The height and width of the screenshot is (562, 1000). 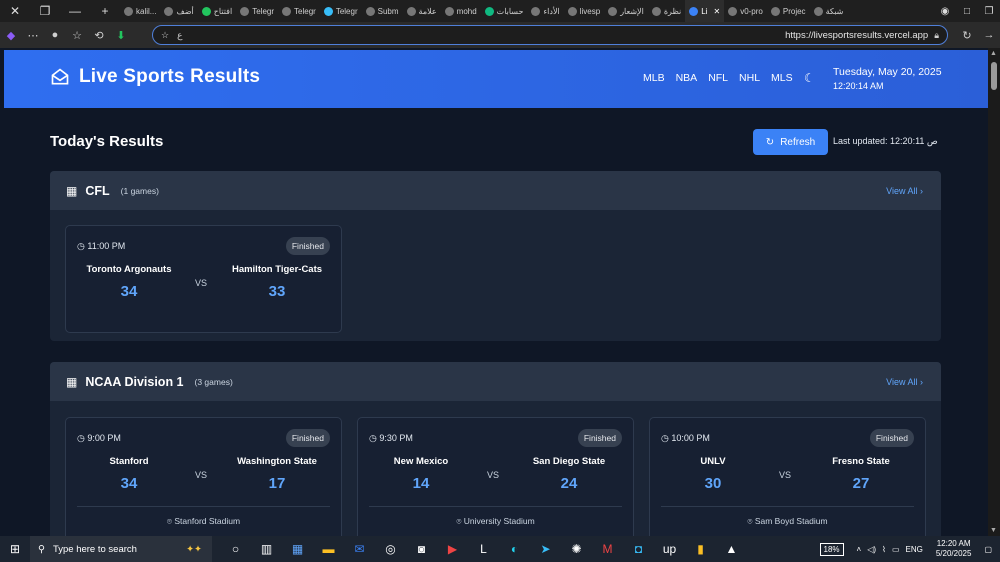 I want to click on forward-icon: →, so click(x=989, y=35).